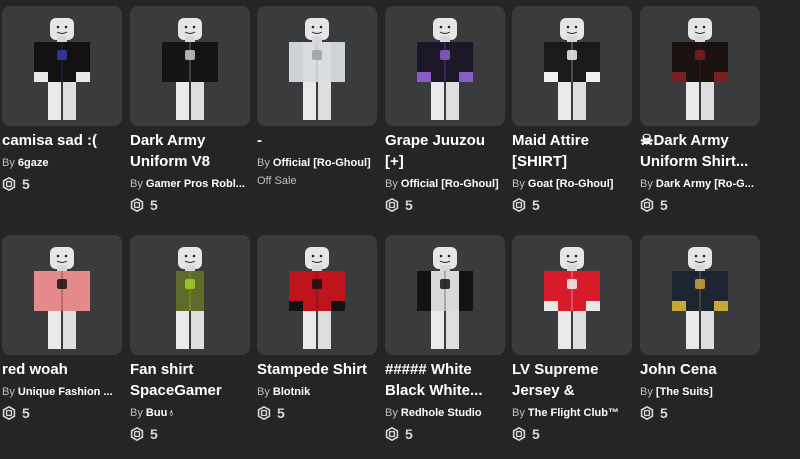 The height and width of the screenshot is (459, 800). Describe the element at coordinates (700, 369) in the screenshot. I see `item-name: John Cena` at that location.